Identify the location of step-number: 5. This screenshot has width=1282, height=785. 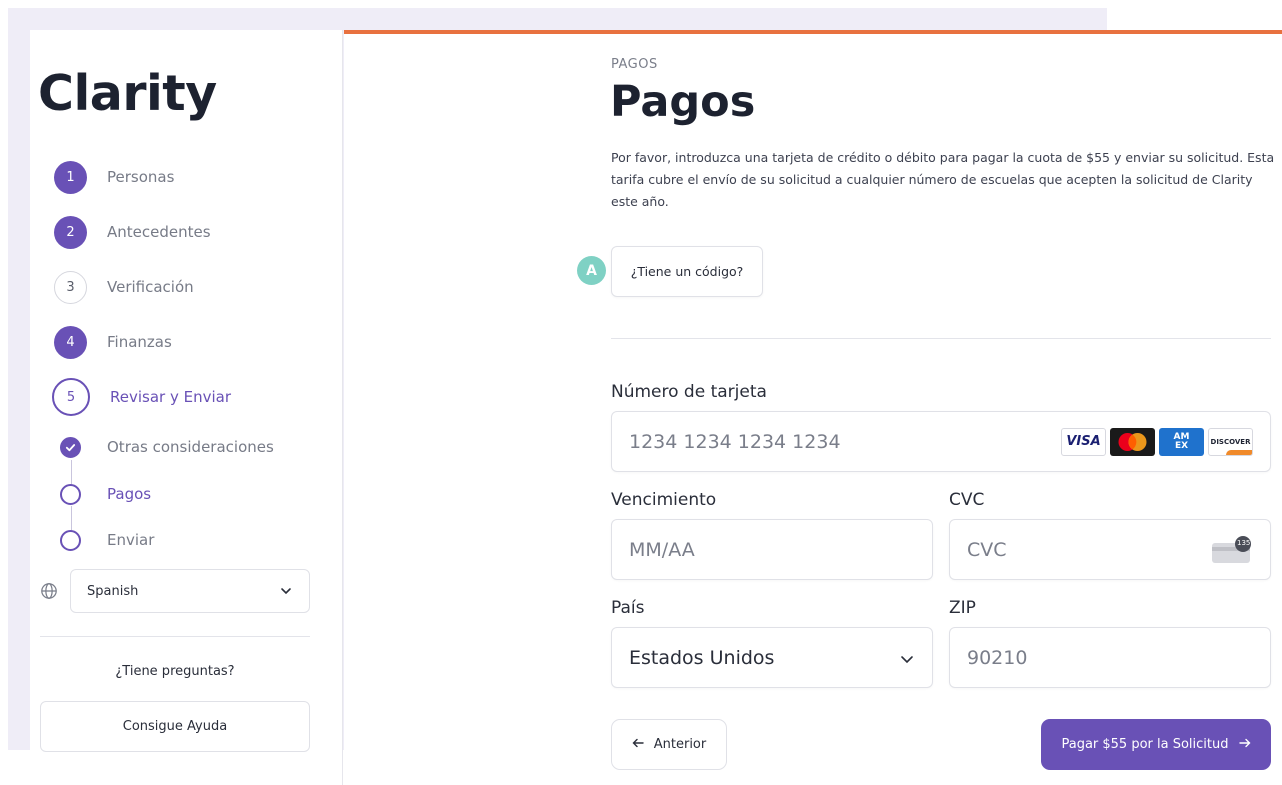
(71, 397).